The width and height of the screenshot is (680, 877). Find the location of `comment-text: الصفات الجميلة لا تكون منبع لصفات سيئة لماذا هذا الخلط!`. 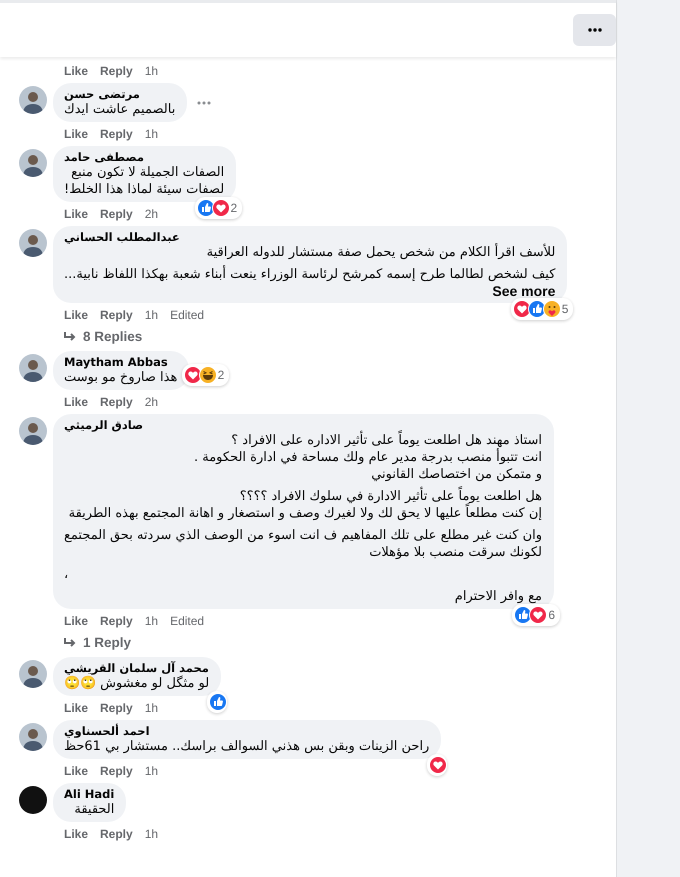

comment-text: الصفات الجميلة لا تكون منبع لصفات سيئة لماذا هذا الخلط! is located at coordinates (144, 181).